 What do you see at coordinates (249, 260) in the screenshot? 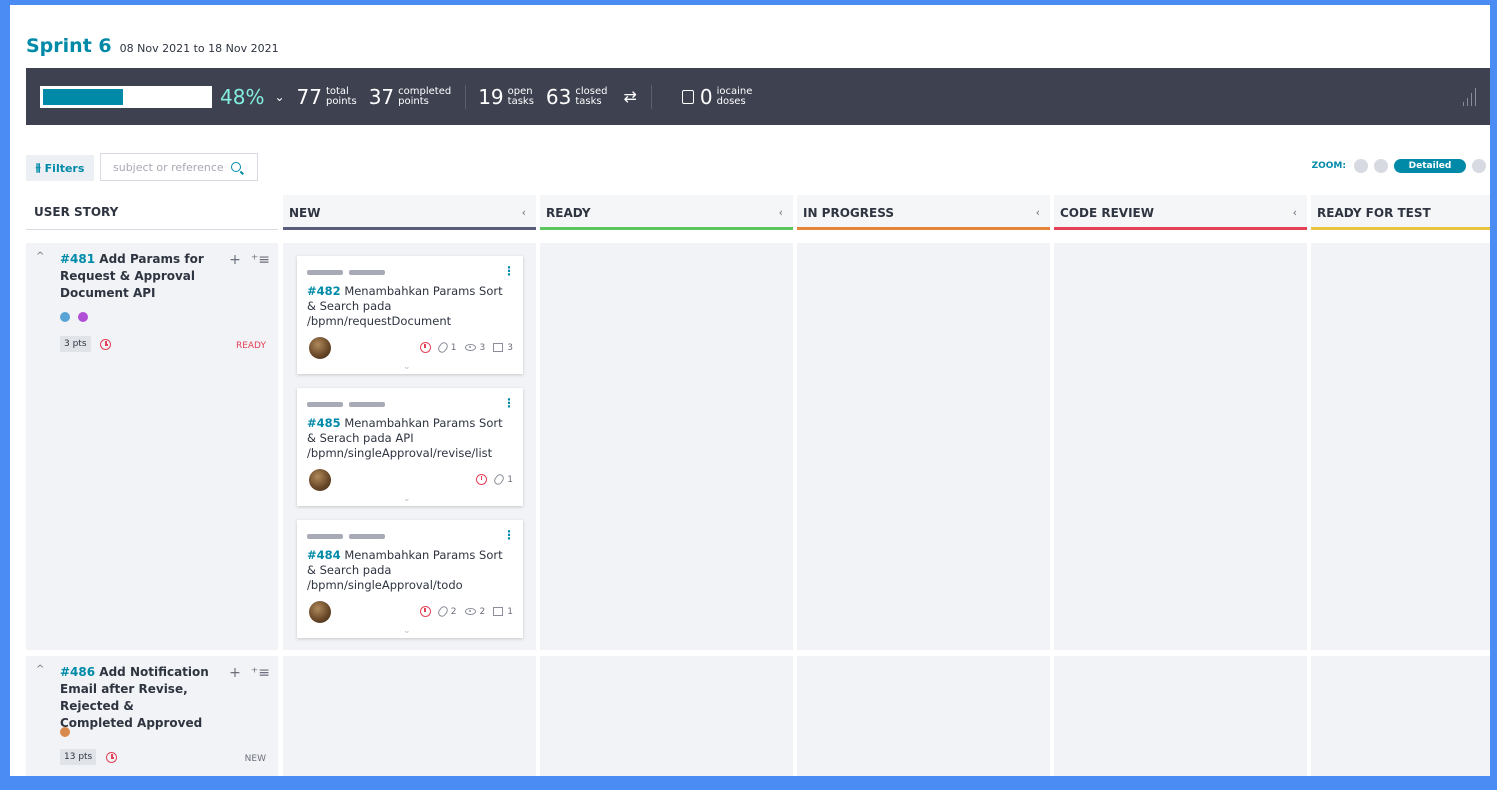
I see `story-actions: + ⁺≡` at bounding box center [249, 260].